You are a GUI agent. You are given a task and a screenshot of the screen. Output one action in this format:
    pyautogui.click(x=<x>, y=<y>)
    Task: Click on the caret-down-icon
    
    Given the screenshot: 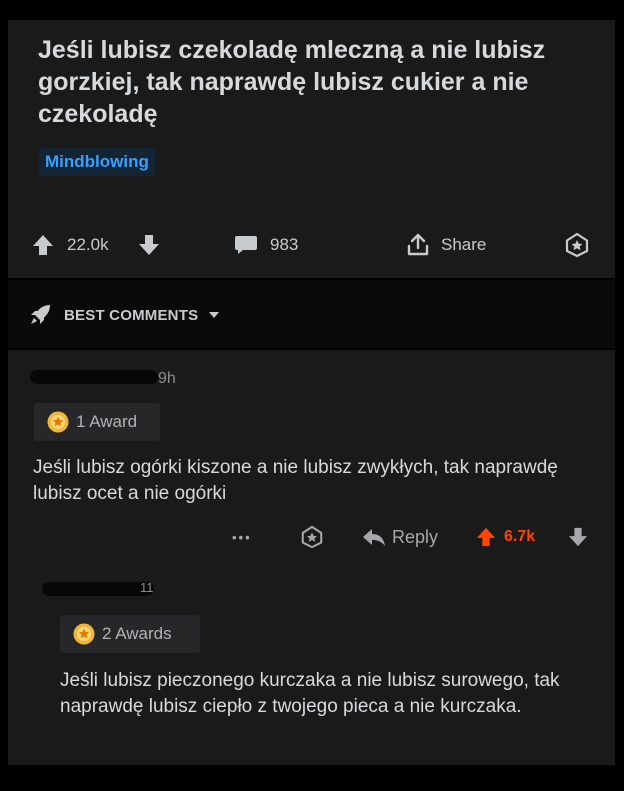 What is the action you would take?
    pyautogui.click(x=214, y=315)
    